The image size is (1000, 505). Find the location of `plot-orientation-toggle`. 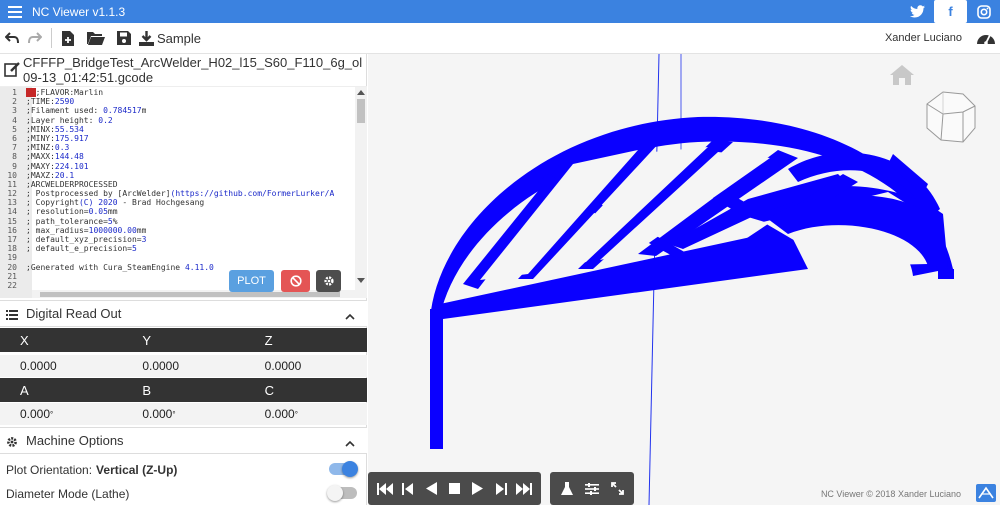

plot-orientation-toggle is located at coordinates (343, 469).